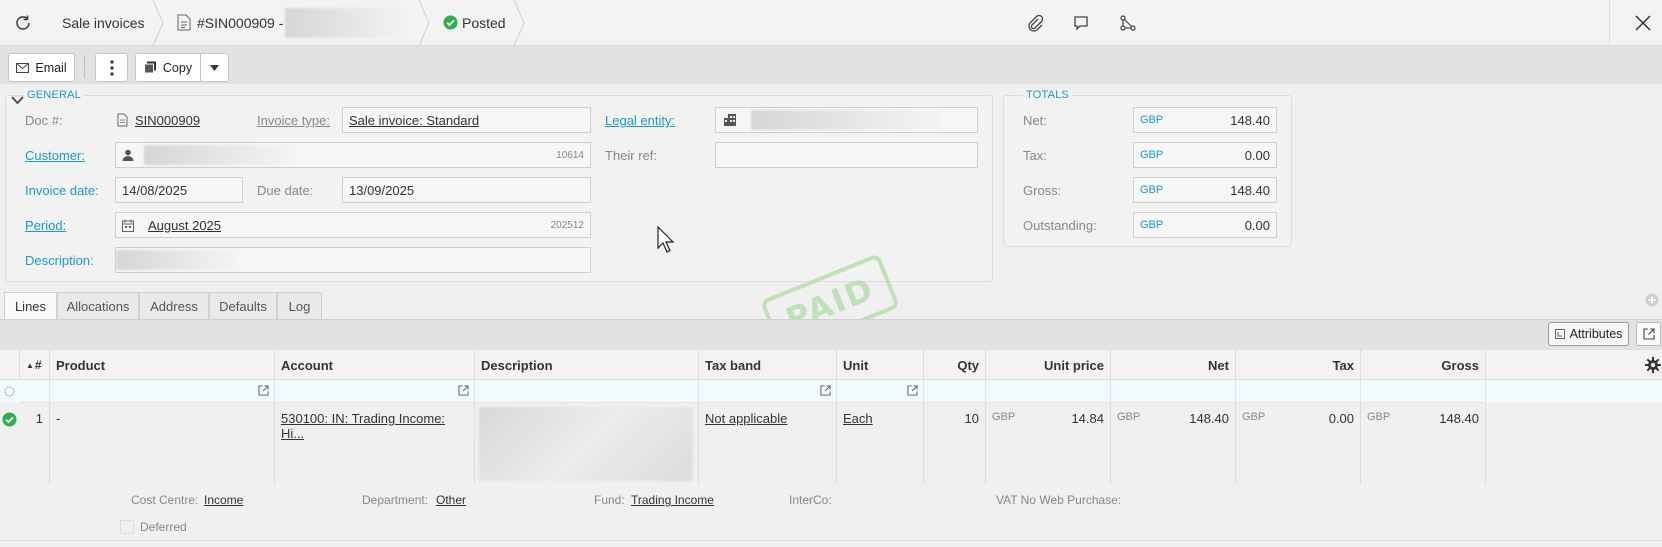 This screenshot has height=547, width=1662. Describe the element at coordinates (23, 23) in the screenshot. I see `refresh-icon` at that location.